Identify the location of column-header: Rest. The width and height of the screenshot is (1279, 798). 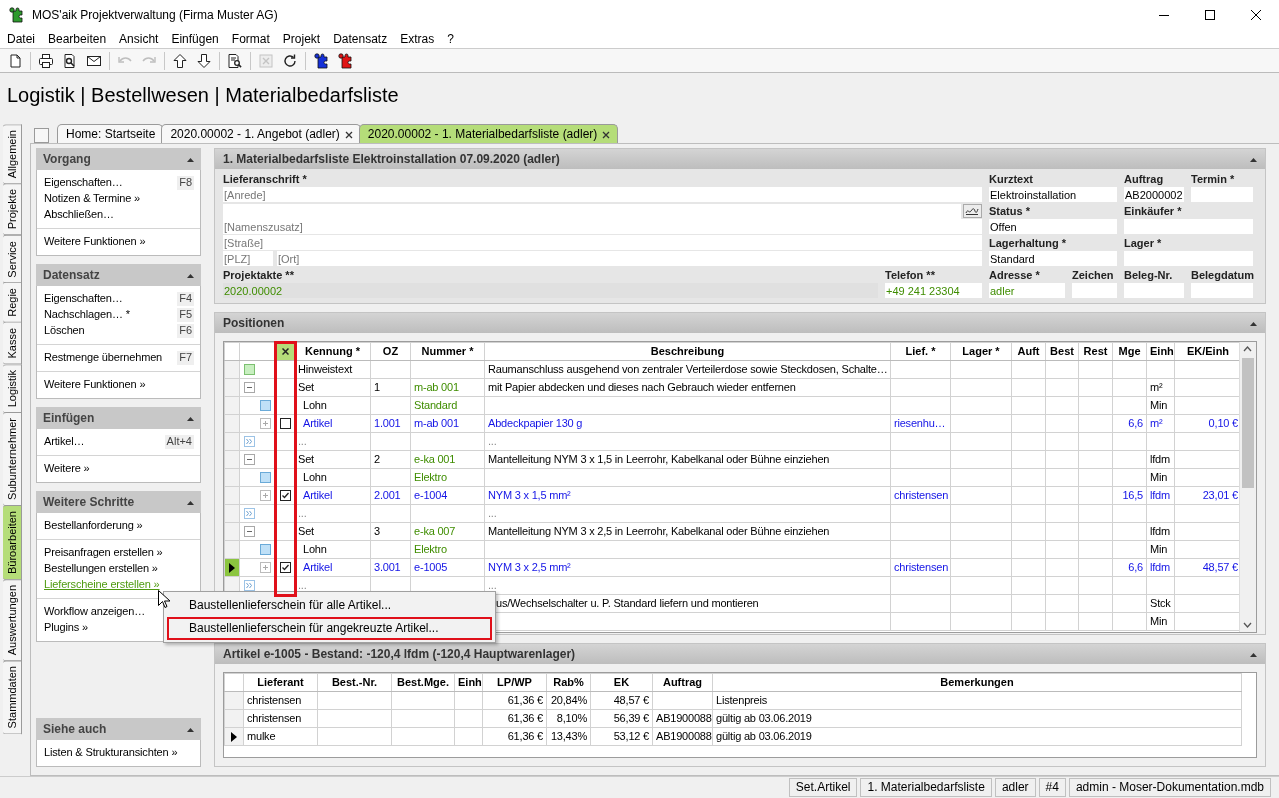
(1095, 351).